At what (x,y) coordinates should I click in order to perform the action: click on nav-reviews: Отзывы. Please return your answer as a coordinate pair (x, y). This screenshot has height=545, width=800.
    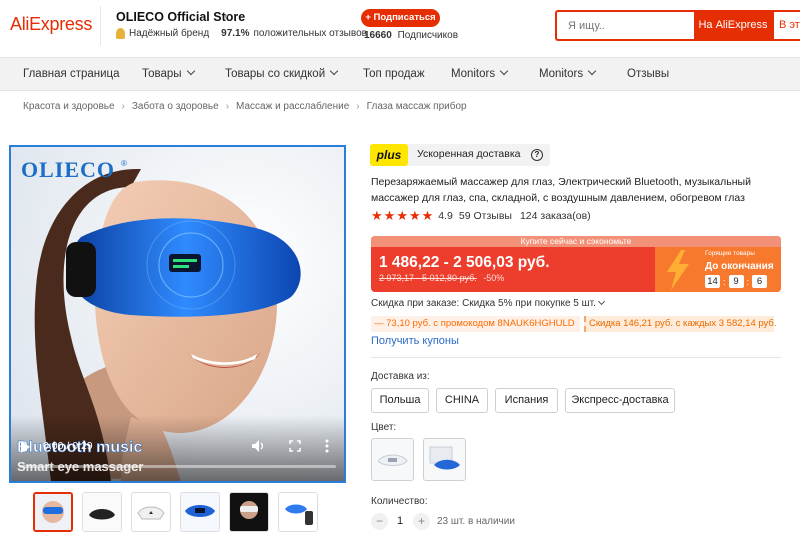
    Looking at the image, I should click on (648, 74).